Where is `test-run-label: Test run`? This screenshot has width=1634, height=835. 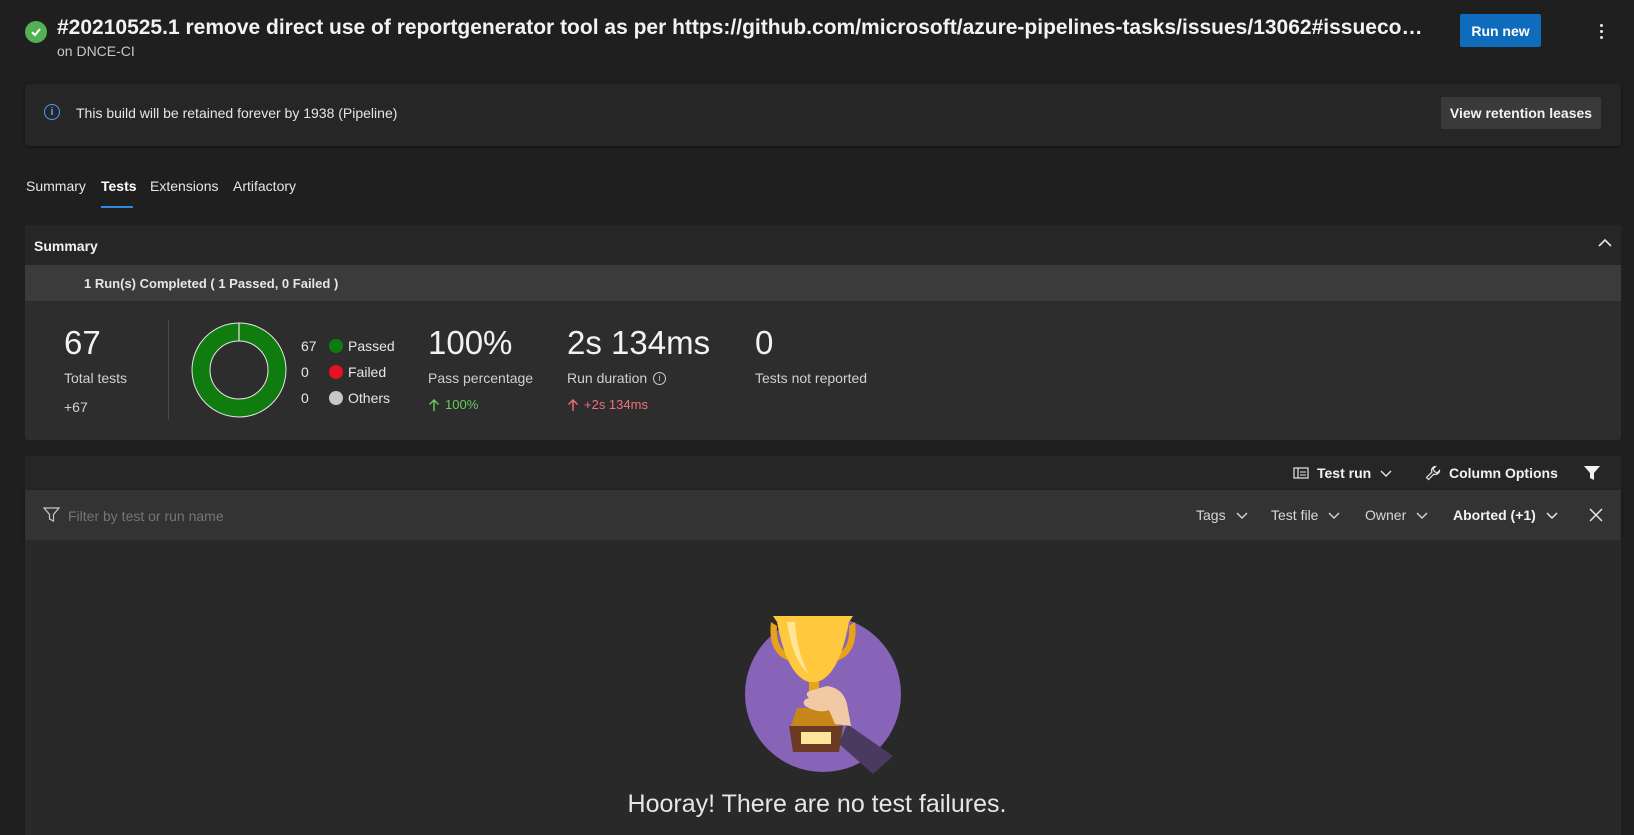 test-run-label: Test run is located at coordinates (1344, 473).